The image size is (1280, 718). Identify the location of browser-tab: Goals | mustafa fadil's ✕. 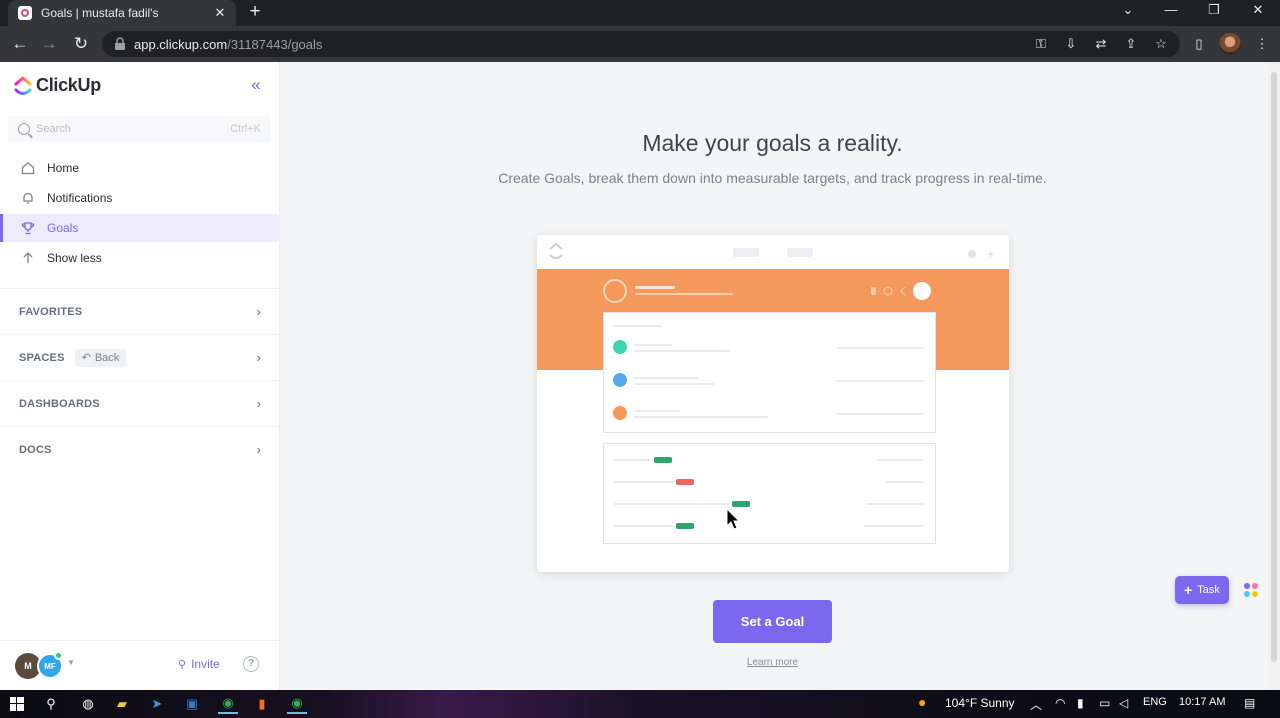
(122, 13).